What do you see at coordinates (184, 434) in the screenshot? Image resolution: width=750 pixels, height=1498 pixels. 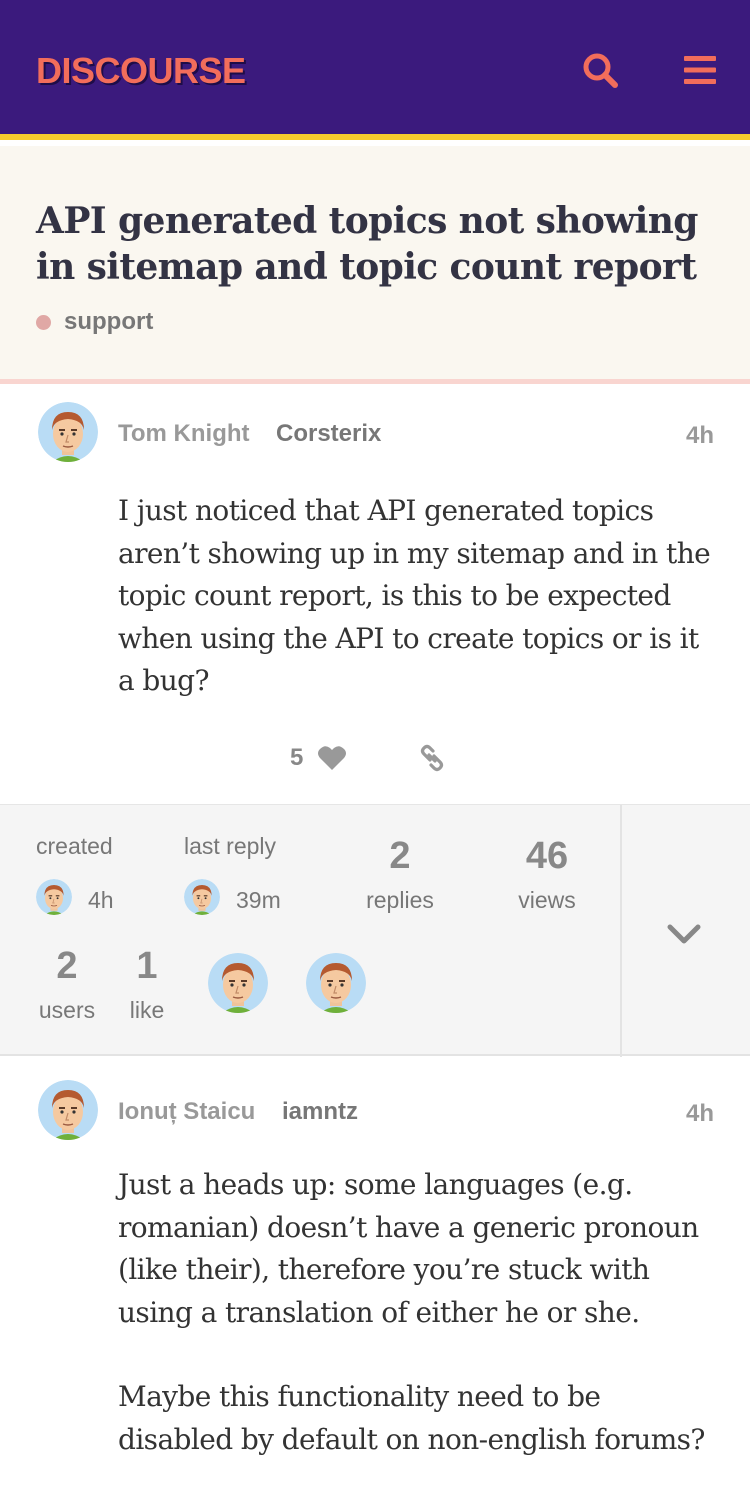 I see `author-full-name: Tom Knight` at bounding box center [184, 434].